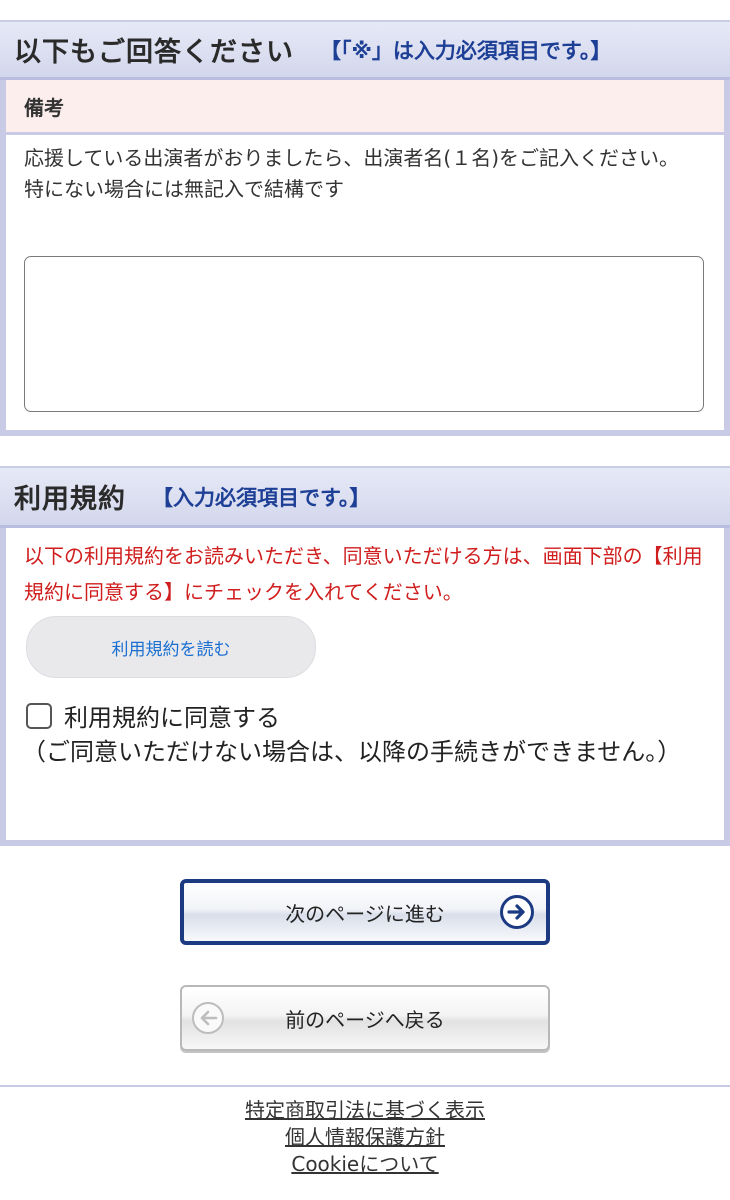 This screenshot has width=730, height=1200. I want to click on agree-terms-checkbox, so click(39, 715).